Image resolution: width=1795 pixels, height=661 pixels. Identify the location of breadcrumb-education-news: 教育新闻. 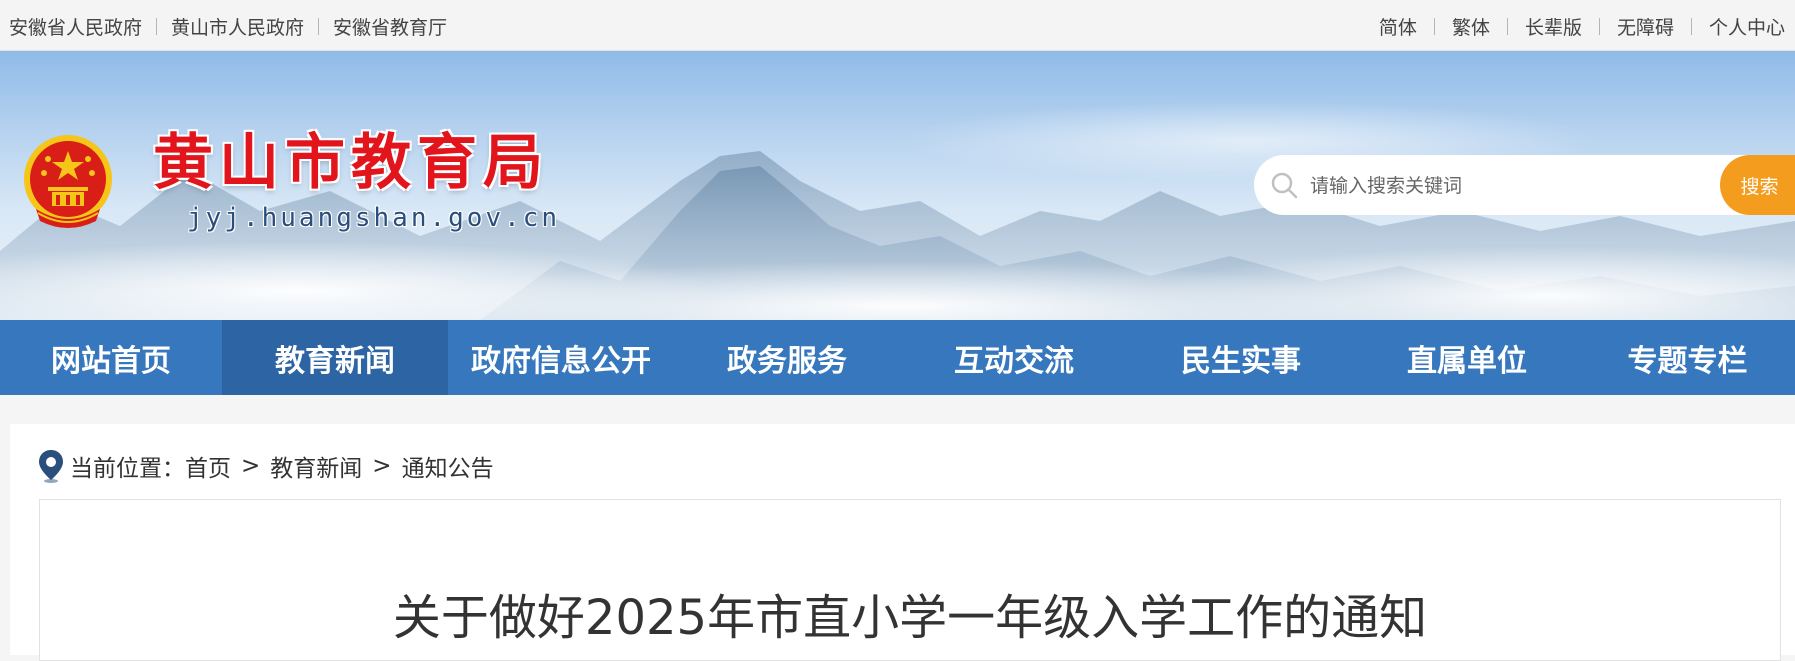
(316, 466).